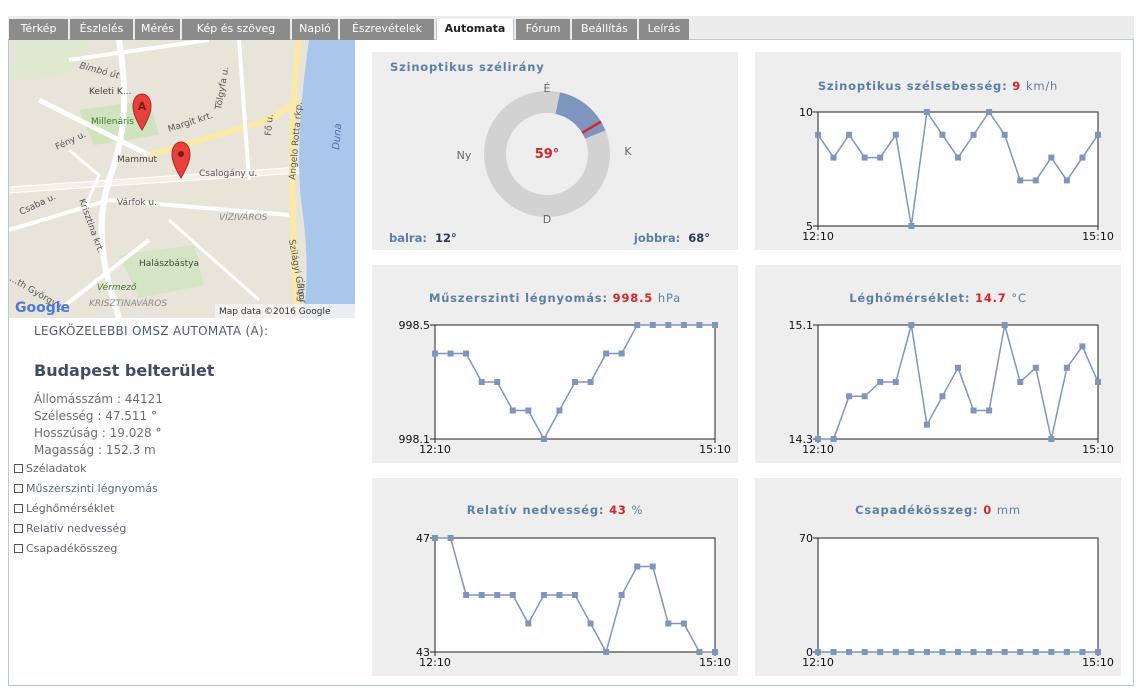  What do you see at coordinates (415, 325) in the screenshot?
I see `y-max-label: 998.5` at bounding box center [415, 325].